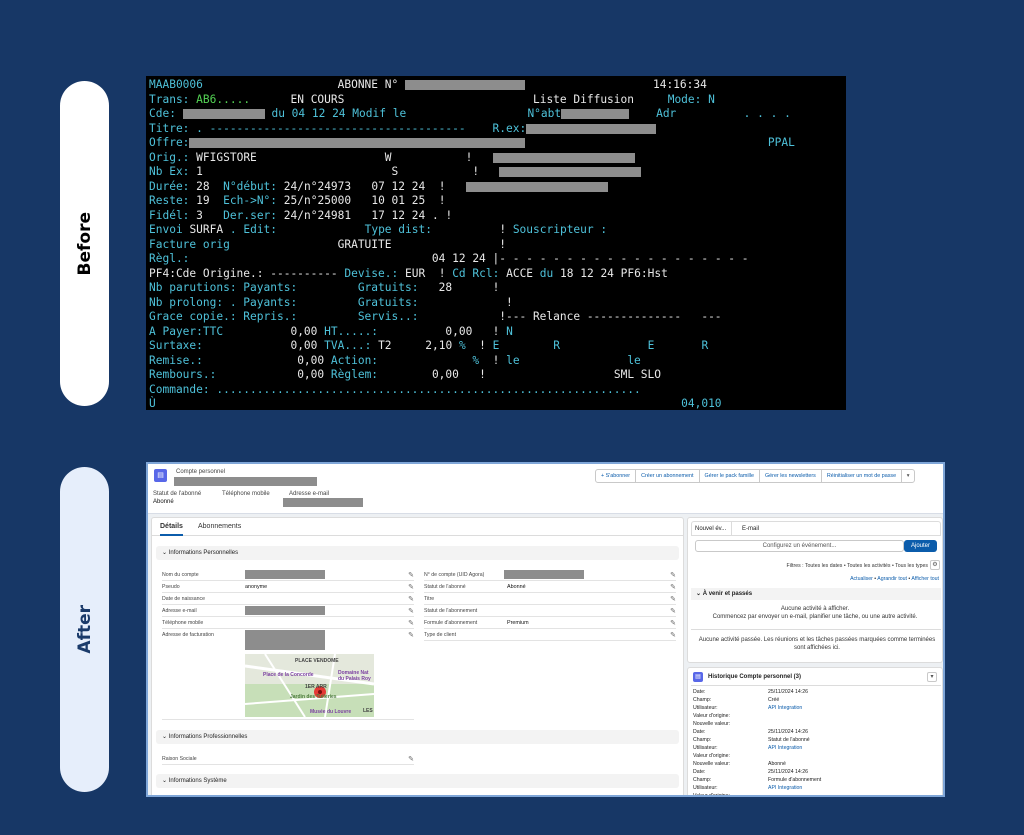 The width and height of the screenshot is (1024, 835). I want to click on term-row-12: Facture orig GRATUITE !, so click(328, 244).